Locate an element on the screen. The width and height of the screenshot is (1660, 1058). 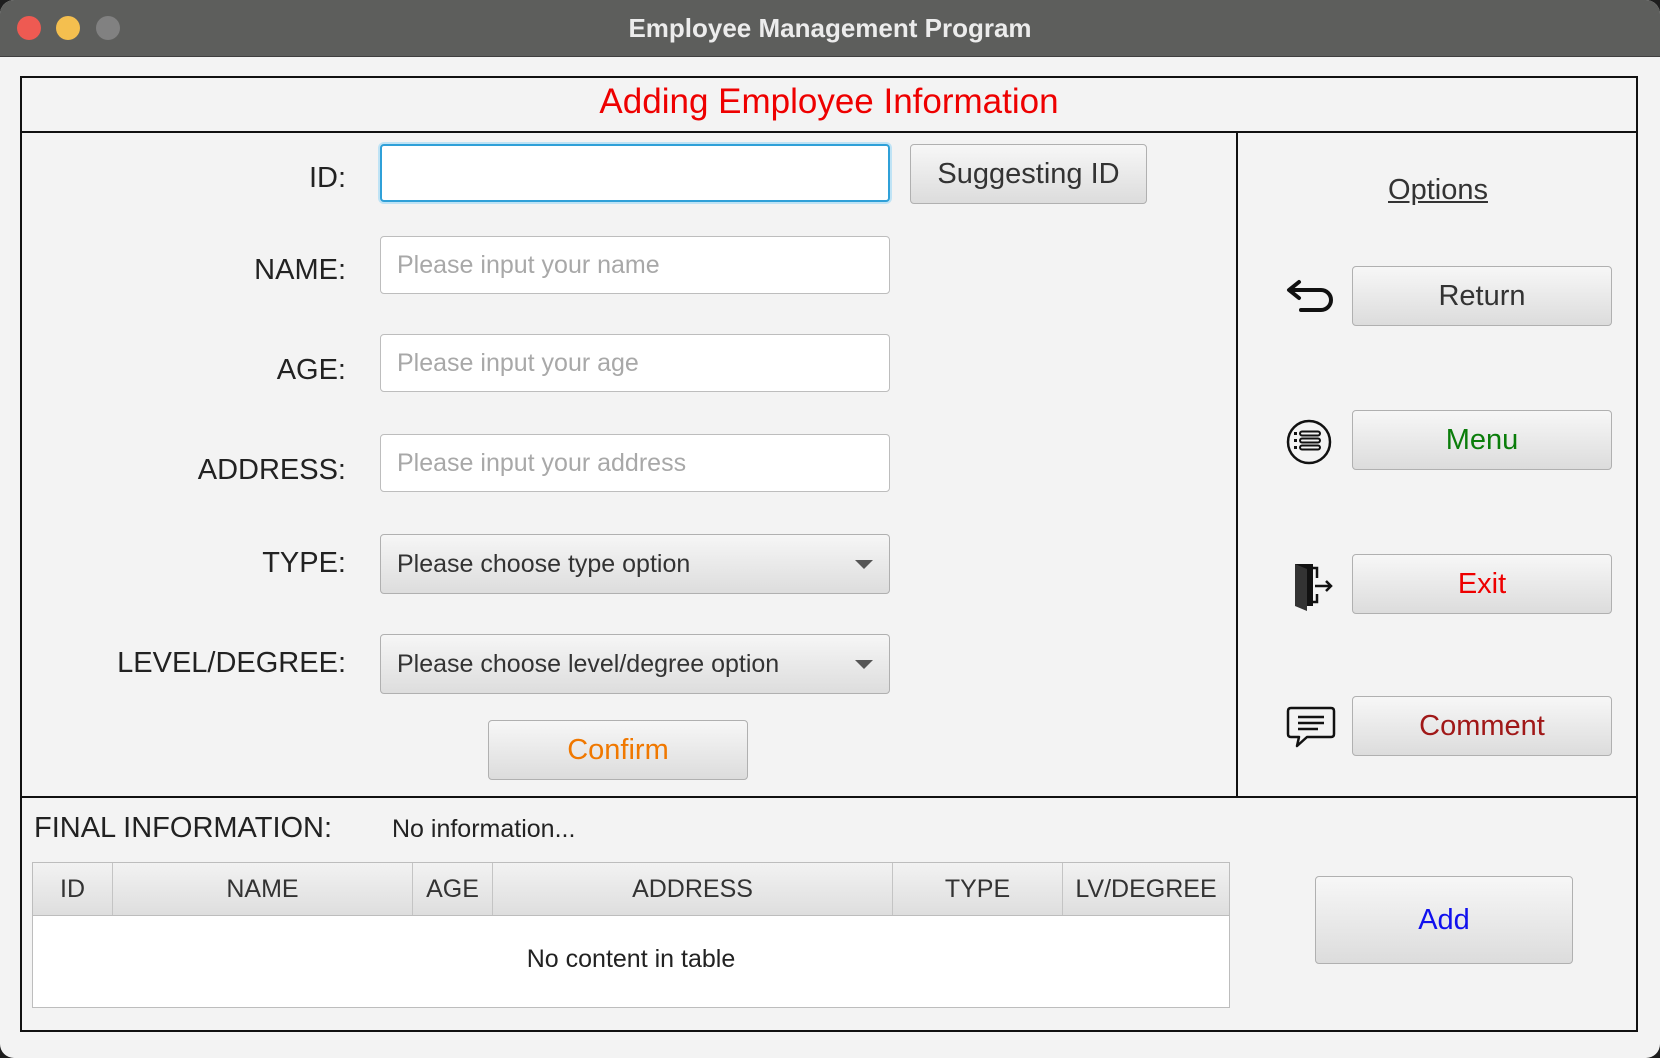
window-title: Employee Management Program is located at coordinates (830, 28).